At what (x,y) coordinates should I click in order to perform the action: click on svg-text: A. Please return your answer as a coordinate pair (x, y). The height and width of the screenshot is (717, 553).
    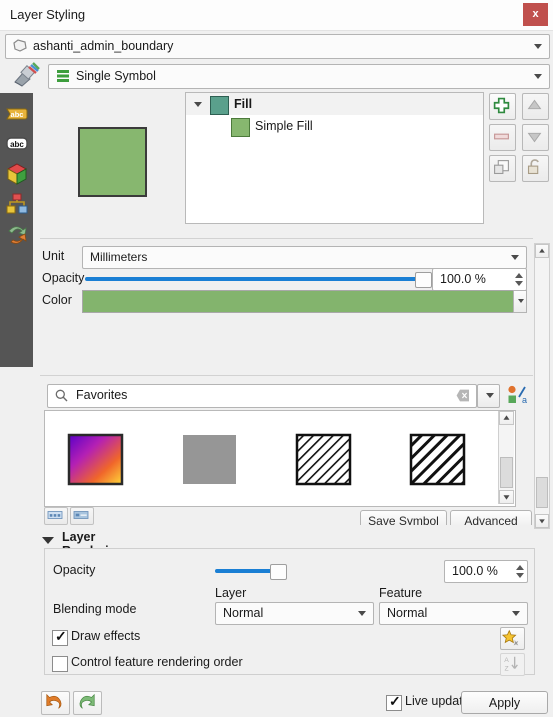
    Looking at the image, I should click on (506, 660).